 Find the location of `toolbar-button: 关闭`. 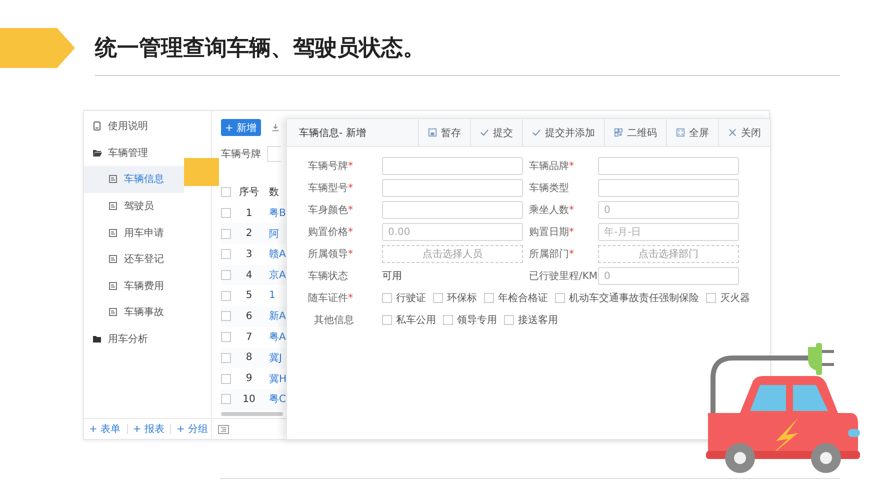

toolbar-button: 关闭 is located at coordinates (744, 132).